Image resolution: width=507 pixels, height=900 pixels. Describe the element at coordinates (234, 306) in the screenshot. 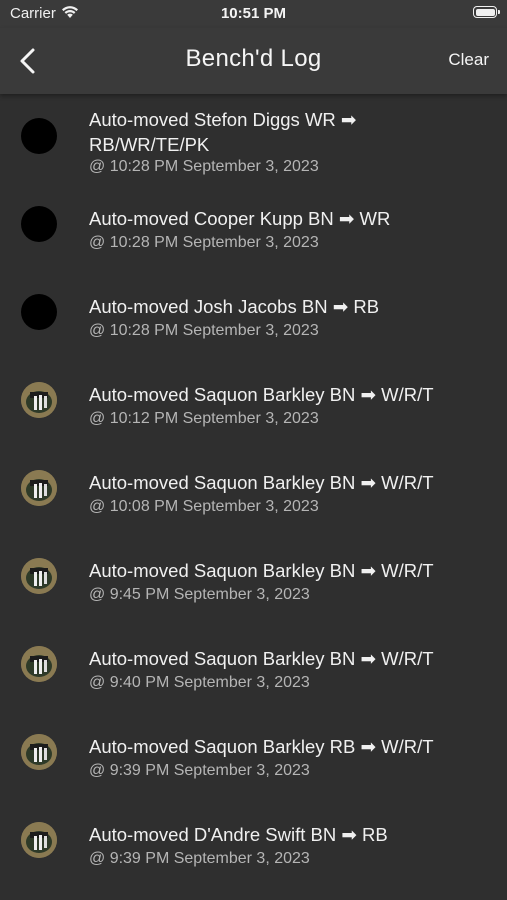

I see `log-message: Auto-moved Josh Jacobs BN ➡ RB` at that location.